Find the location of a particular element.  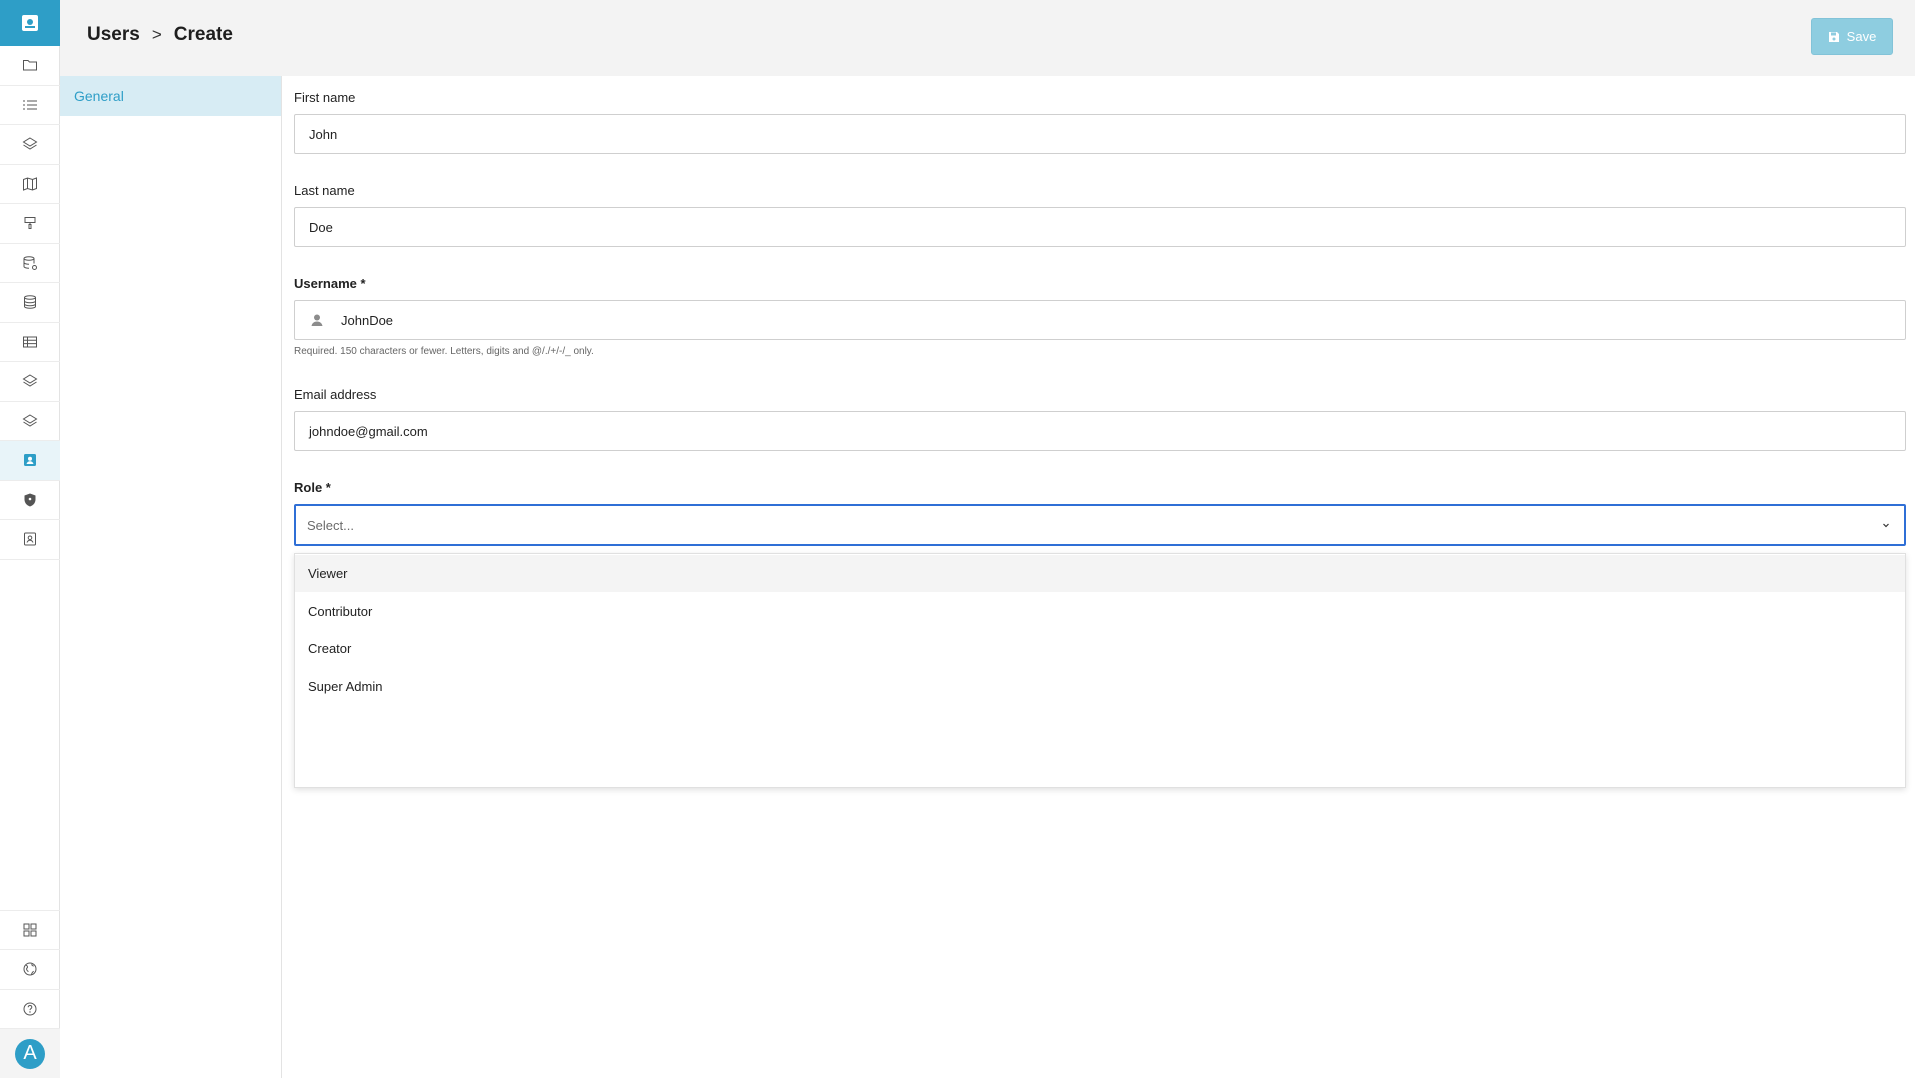

save-label: Save is located at coordinates (1861, 36).